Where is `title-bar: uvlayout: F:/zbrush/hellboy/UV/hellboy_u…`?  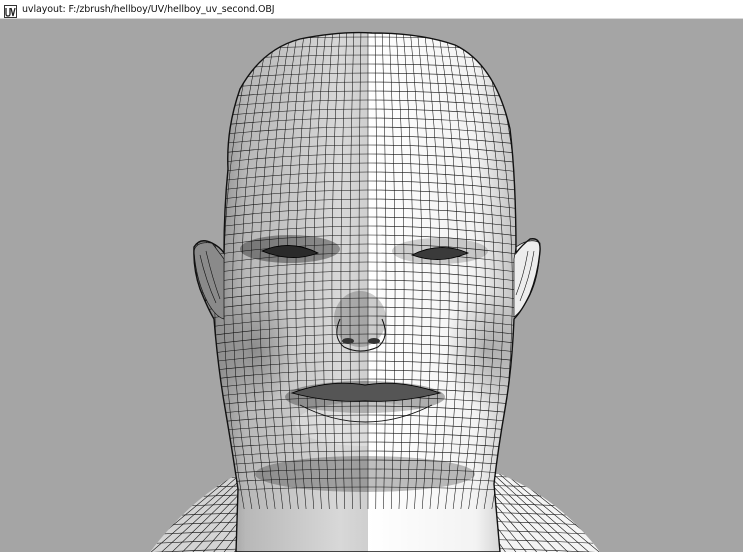 title-bar: uvlayout: F:/zbrush/hellboy/UV/hellboy_u… is located at coordinates (371, 9).